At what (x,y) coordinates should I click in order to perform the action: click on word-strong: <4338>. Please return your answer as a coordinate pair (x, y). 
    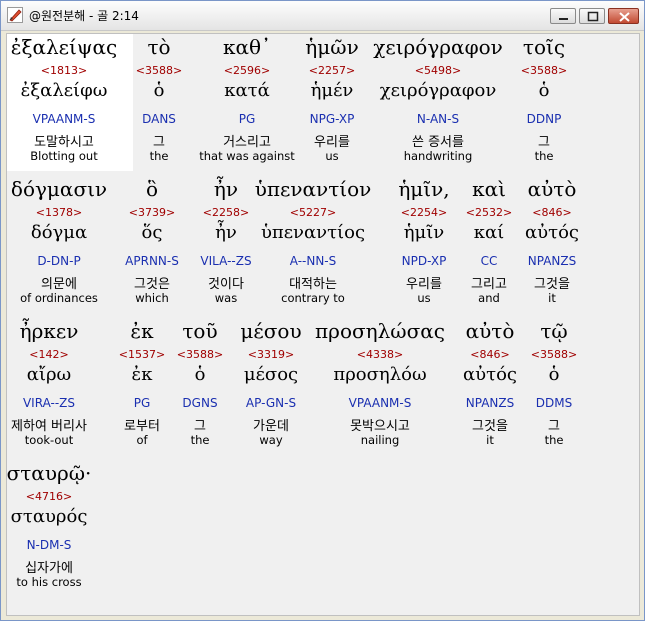
    Looking at the image, I should click on (380, 354).